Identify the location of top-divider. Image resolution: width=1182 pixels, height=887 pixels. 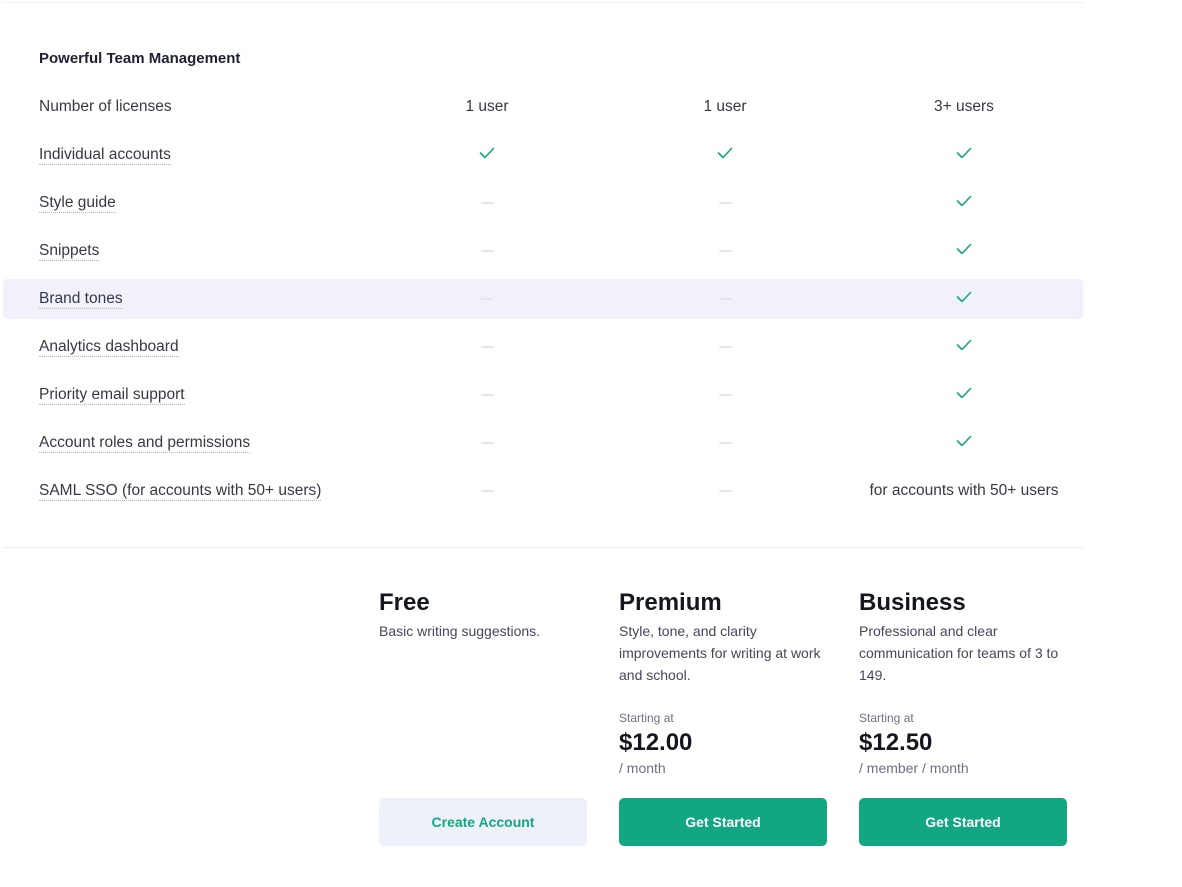
(543, 2).